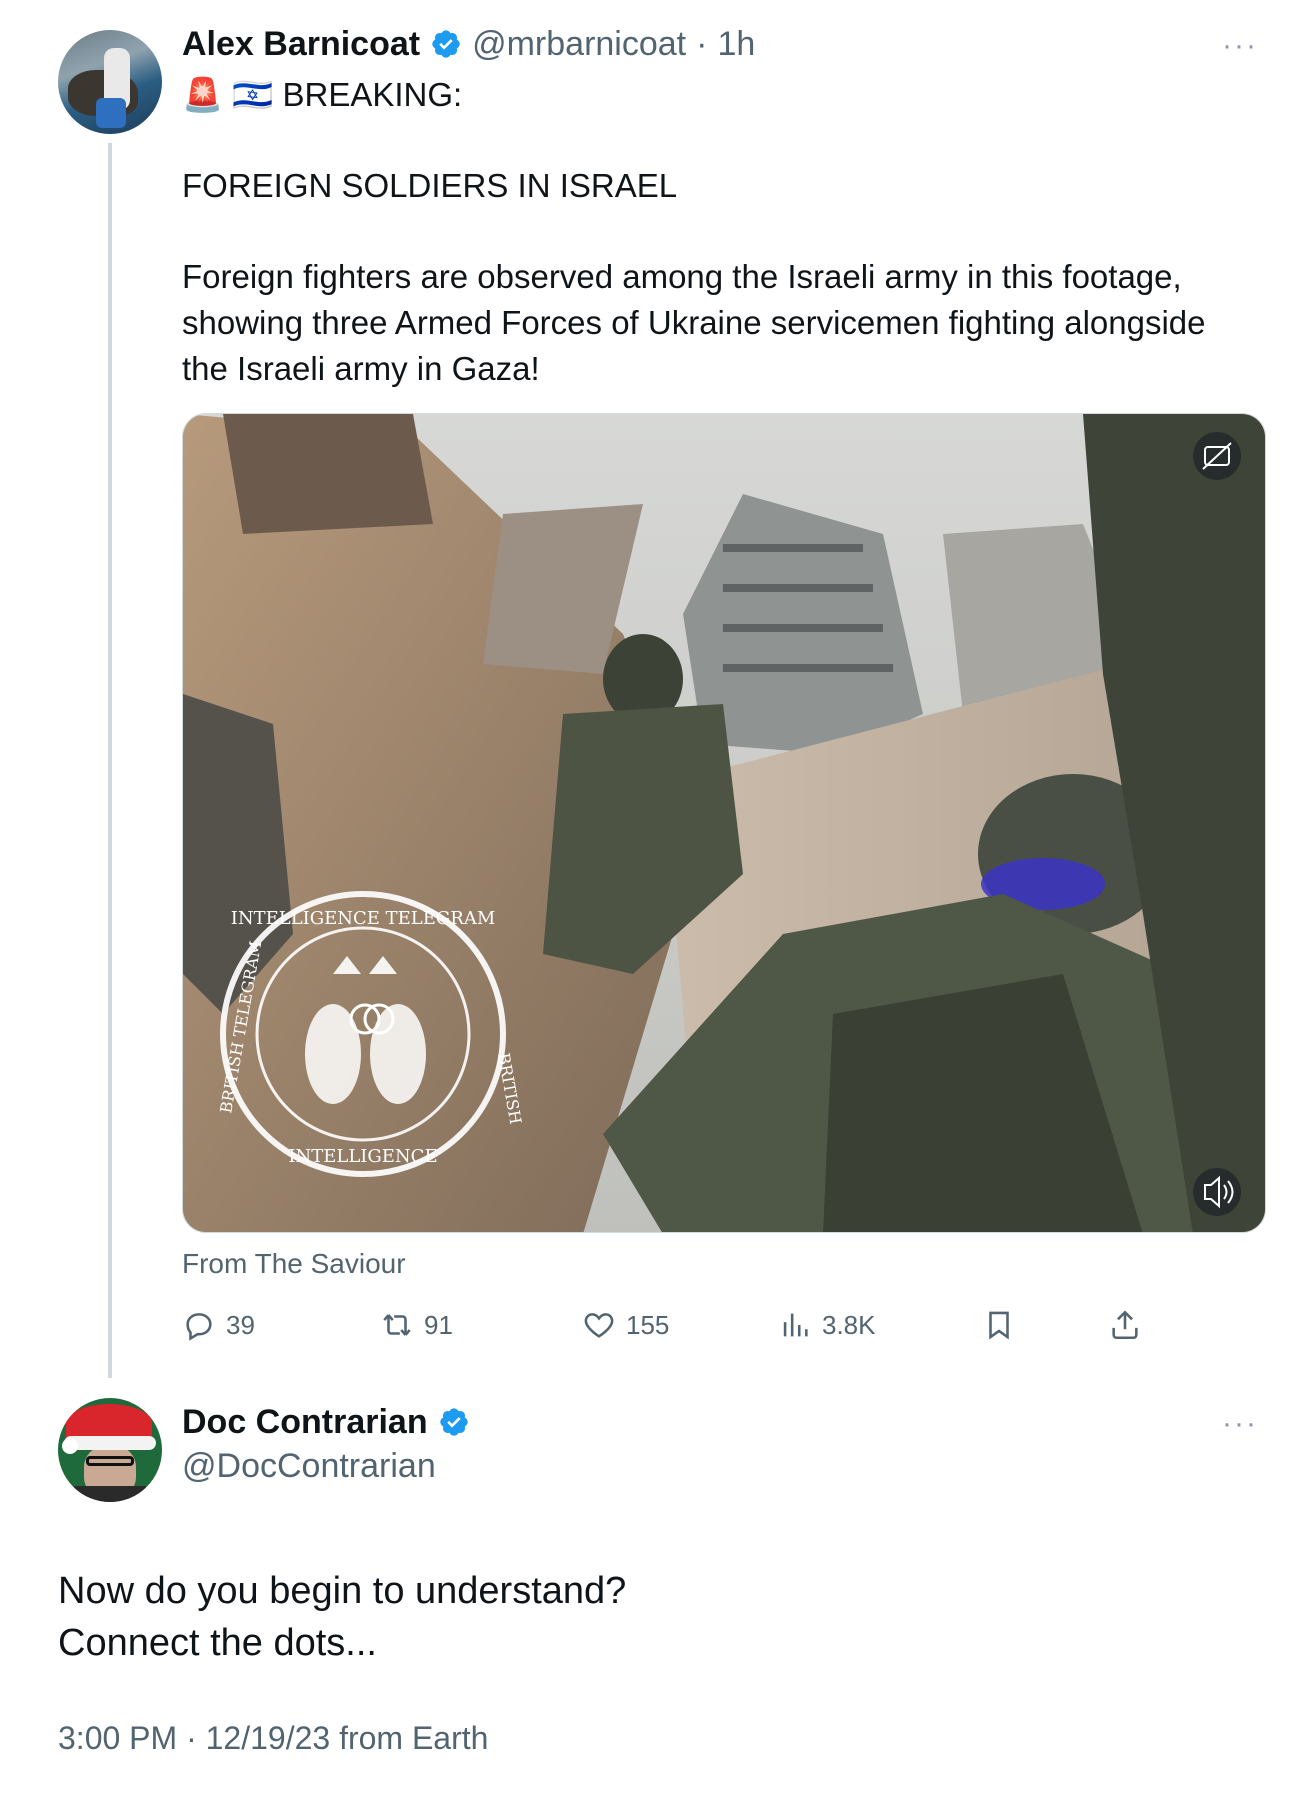 The height and width of the screenshot is (1794, 1316). Describe the element at coordinates (218, 1325) in the screenshot. I see `reply-button: 39` at that location.